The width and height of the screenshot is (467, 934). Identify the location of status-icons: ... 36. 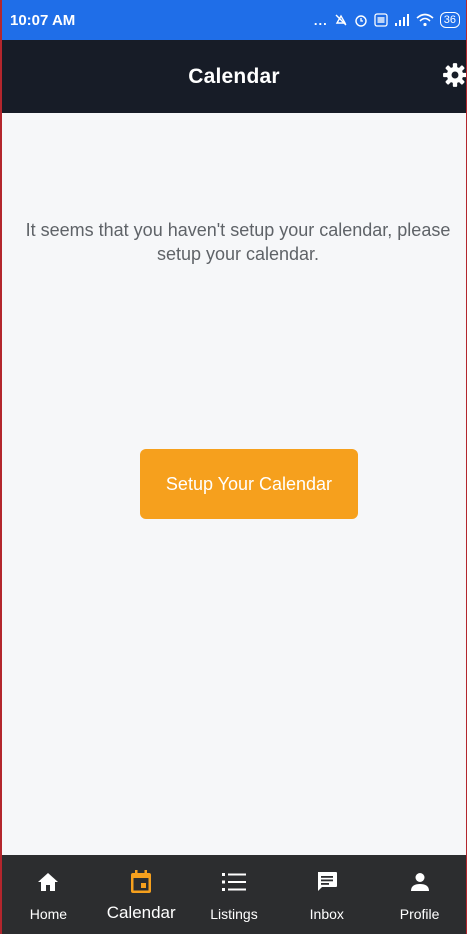
(387, 20).